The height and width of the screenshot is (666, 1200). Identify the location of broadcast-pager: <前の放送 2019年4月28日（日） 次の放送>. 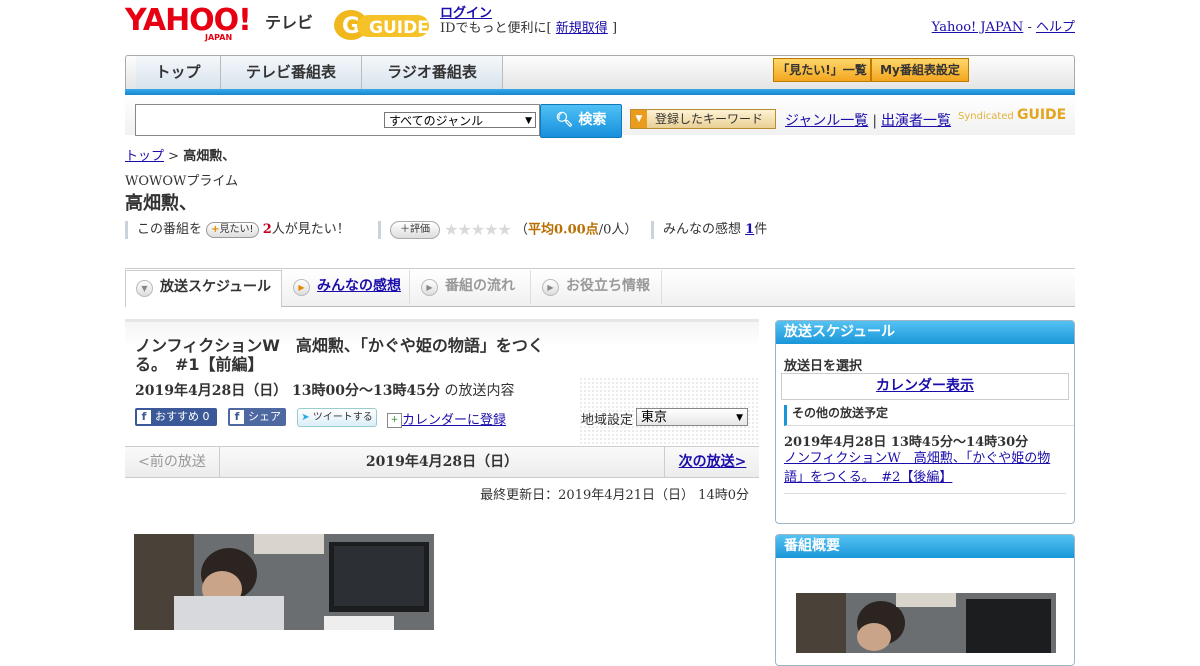
(442, 462).